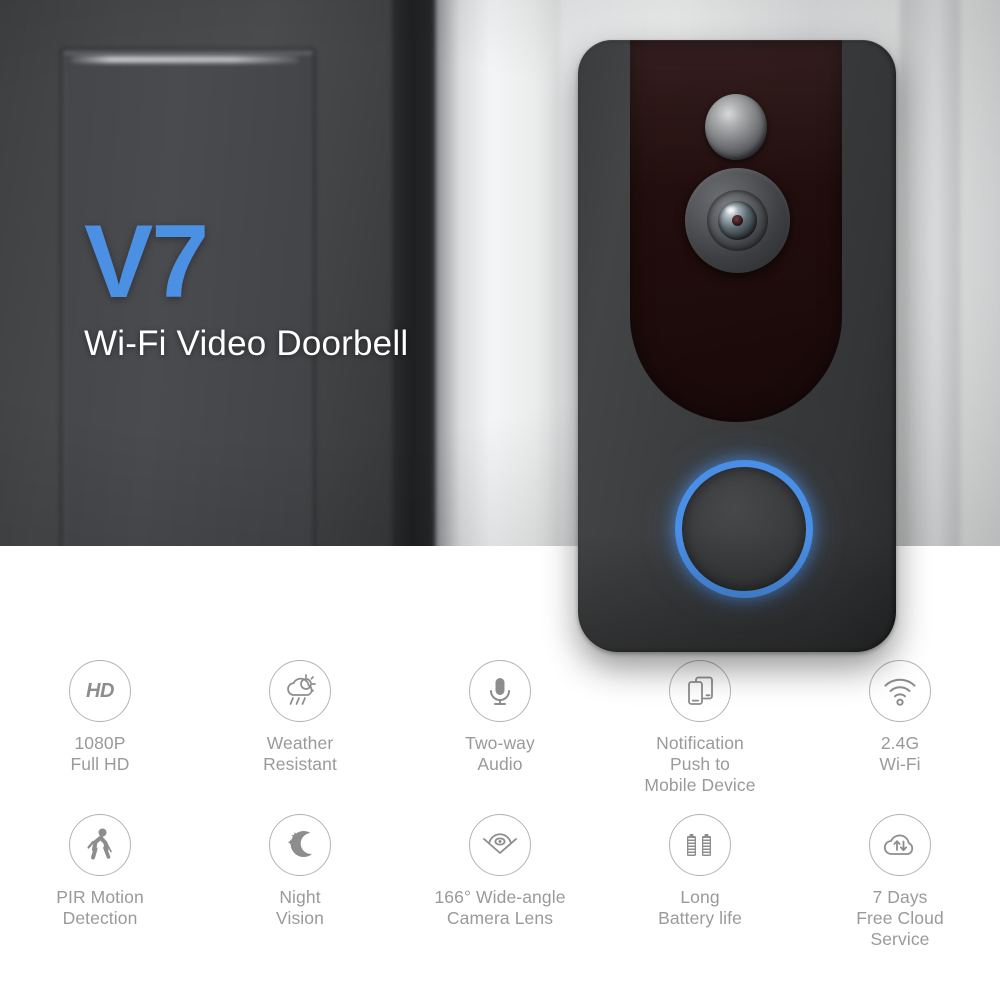 The image size is (1000, 1005). I want to click on feature-item-wide-angle-lens: 166° Wide-angle Camera Lens, so click(500, 882).